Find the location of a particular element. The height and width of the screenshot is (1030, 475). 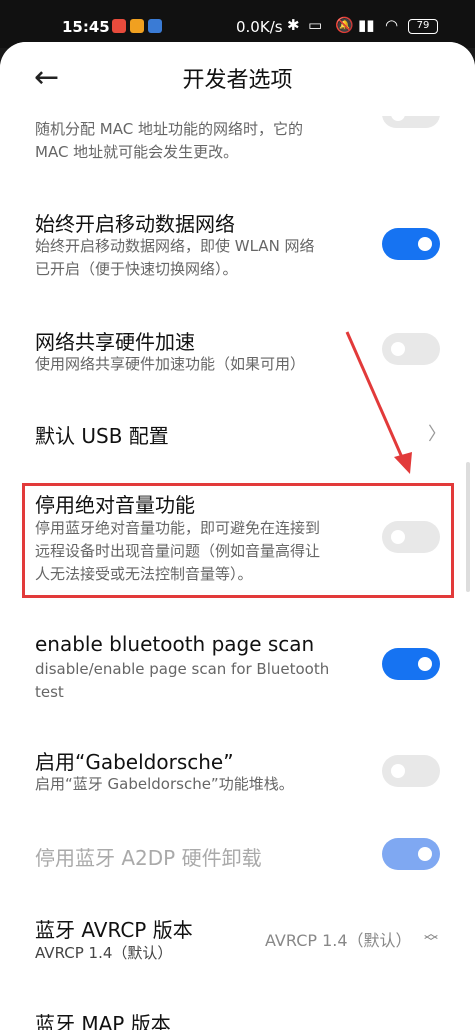

list-item-disable-a2dp-offload: 停用蓝牙 A2DP 硬件卸载 is located at coordinates (237, 857).